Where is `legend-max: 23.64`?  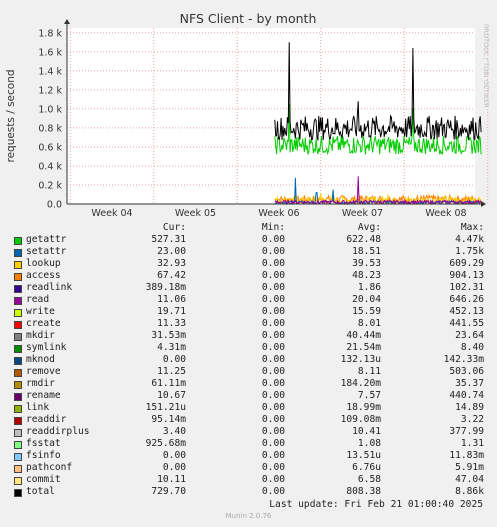 legend-max: 23.64 is located at coordinates (469, 335).